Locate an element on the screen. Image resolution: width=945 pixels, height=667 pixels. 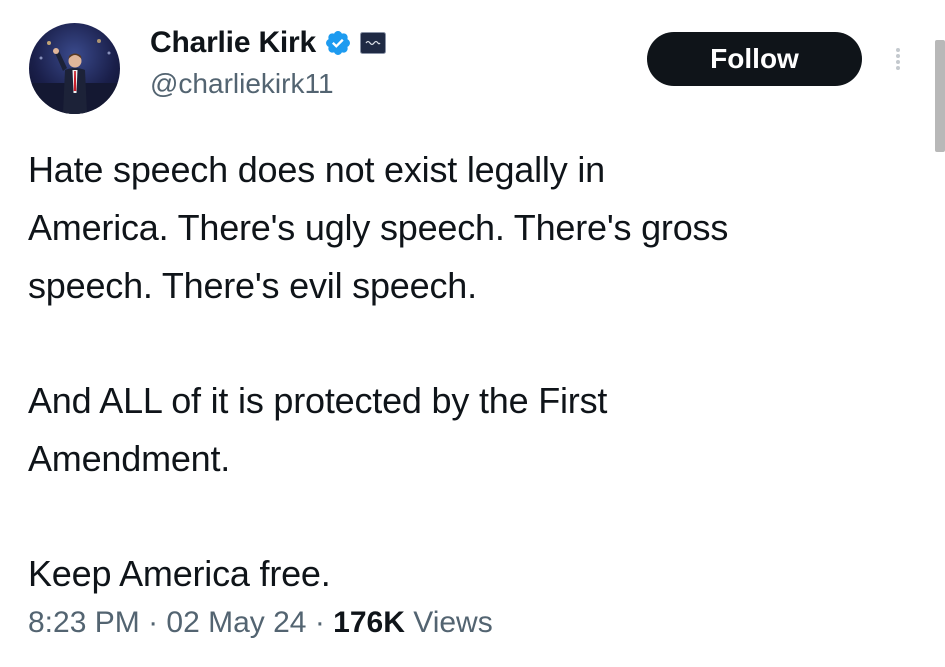
vertical-dots-icon is located at coordinates (898, 60).